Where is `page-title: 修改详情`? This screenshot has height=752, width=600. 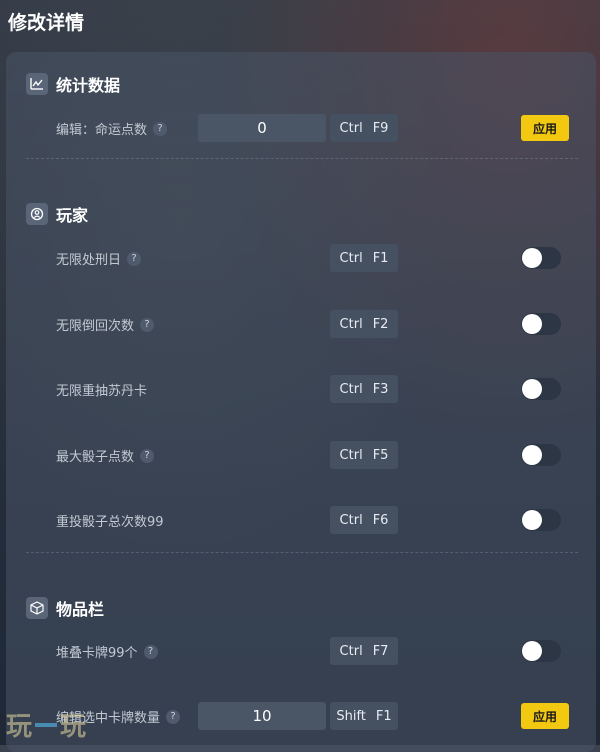 page-title: 修改详情 is located at coordinates (46, 23).